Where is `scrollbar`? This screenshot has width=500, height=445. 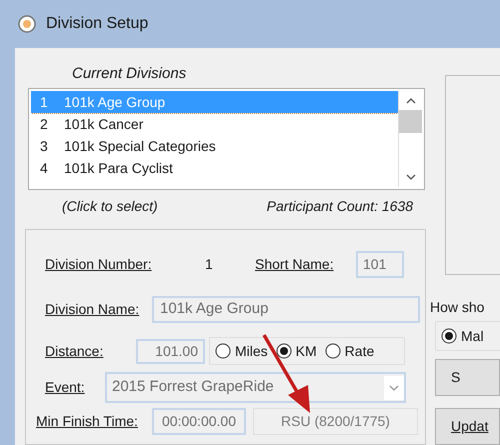 scrollbar is located at coordinates (410, 139).